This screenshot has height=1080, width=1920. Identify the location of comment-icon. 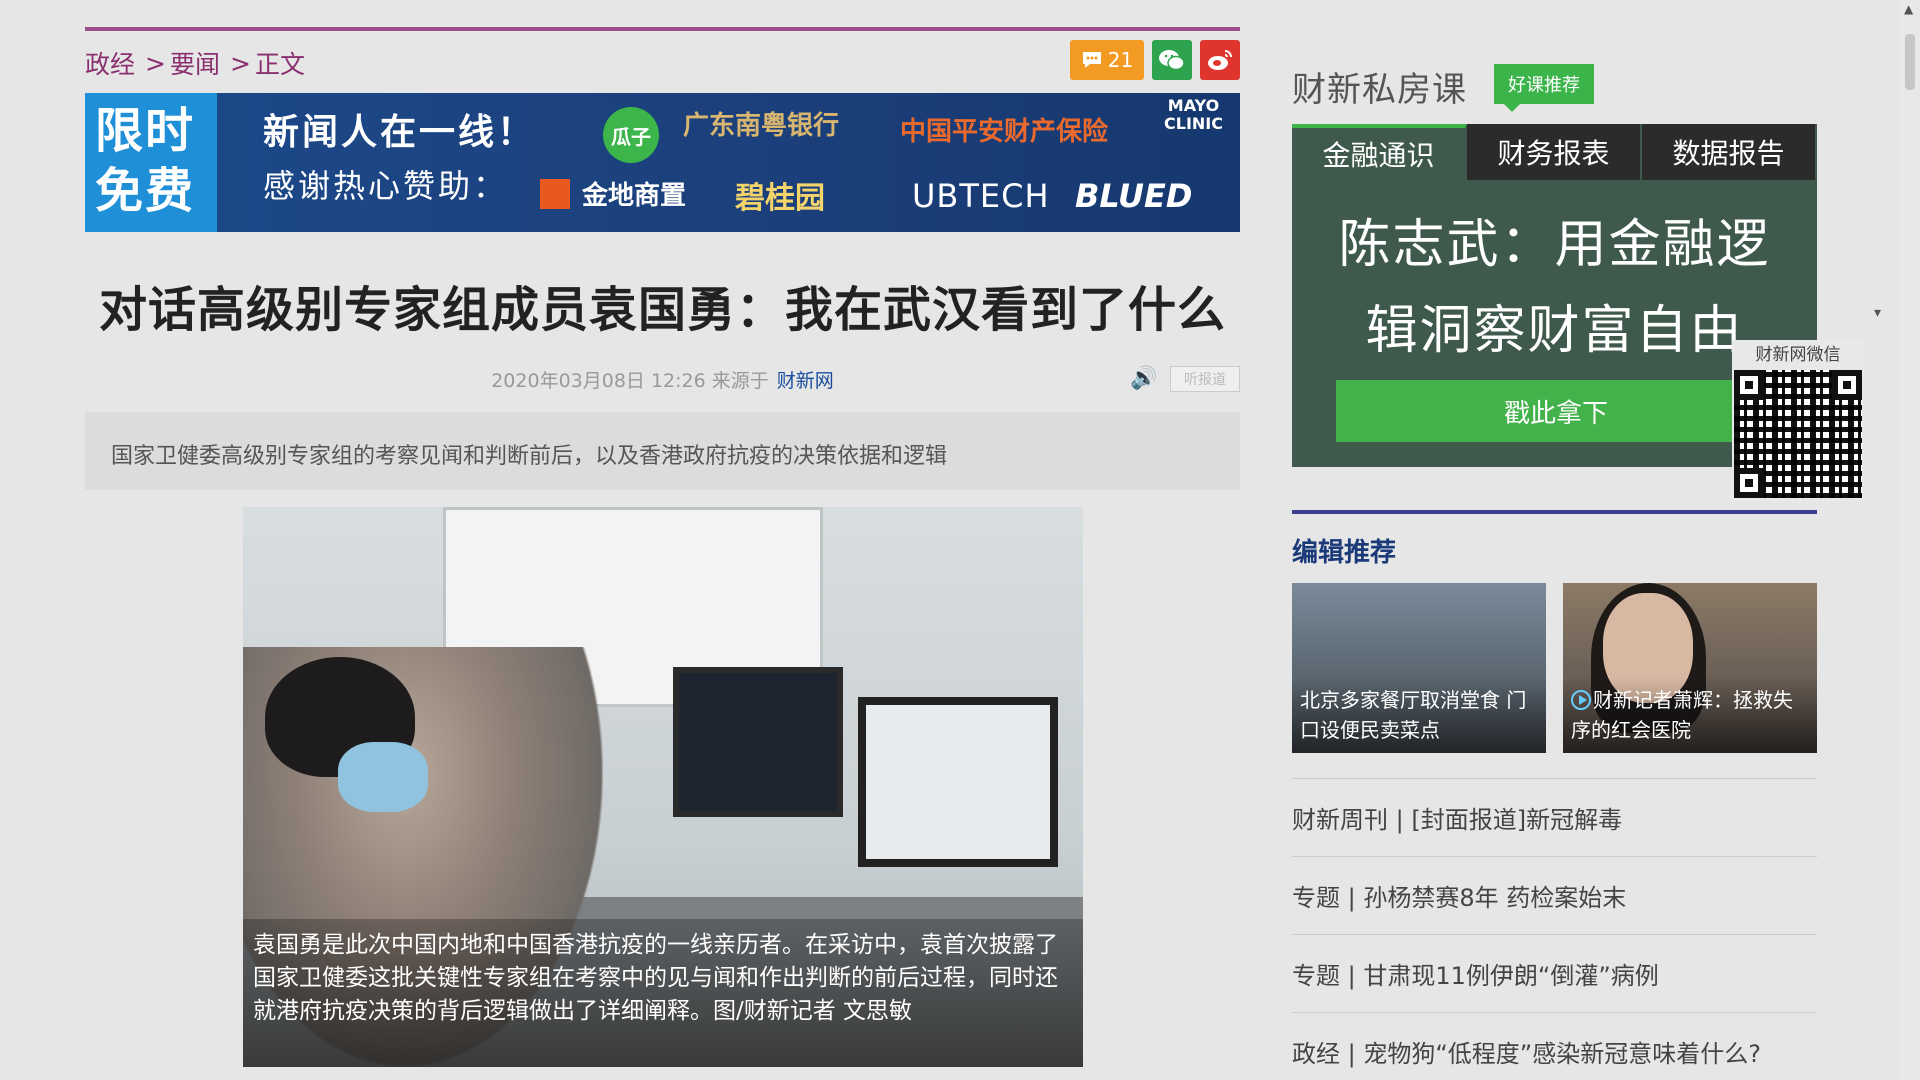
(1091, 60).